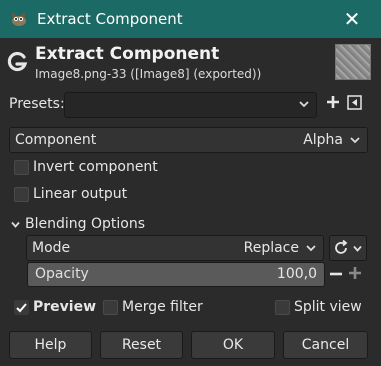 This screenshot has width=381, height=366. I want to click on linear-output-checkbox, so click(21, 194).